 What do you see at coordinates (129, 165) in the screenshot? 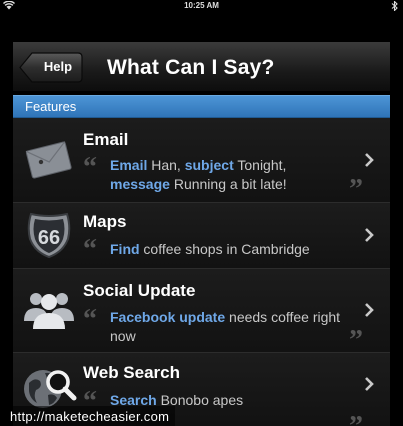
I see `example-keyword: Email` at bounding box center [129, 165].